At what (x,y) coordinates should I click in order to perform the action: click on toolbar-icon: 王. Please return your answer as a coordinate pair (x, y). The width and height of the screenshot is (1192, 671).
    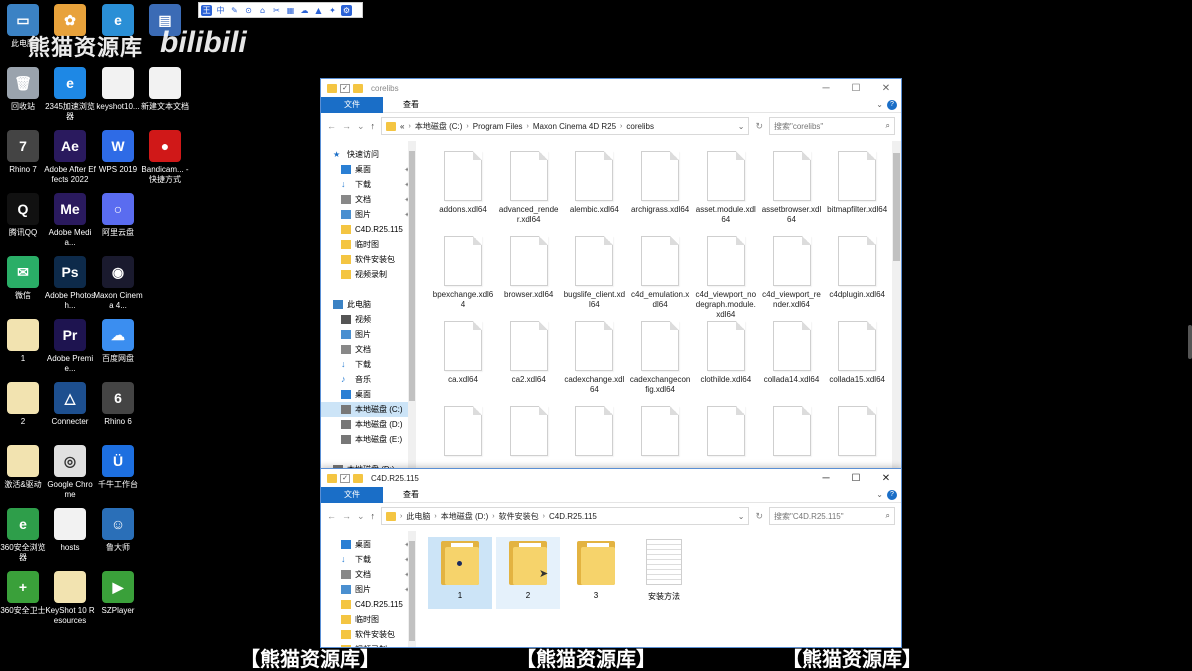
    Looking at the image, I should click on (206, 10).